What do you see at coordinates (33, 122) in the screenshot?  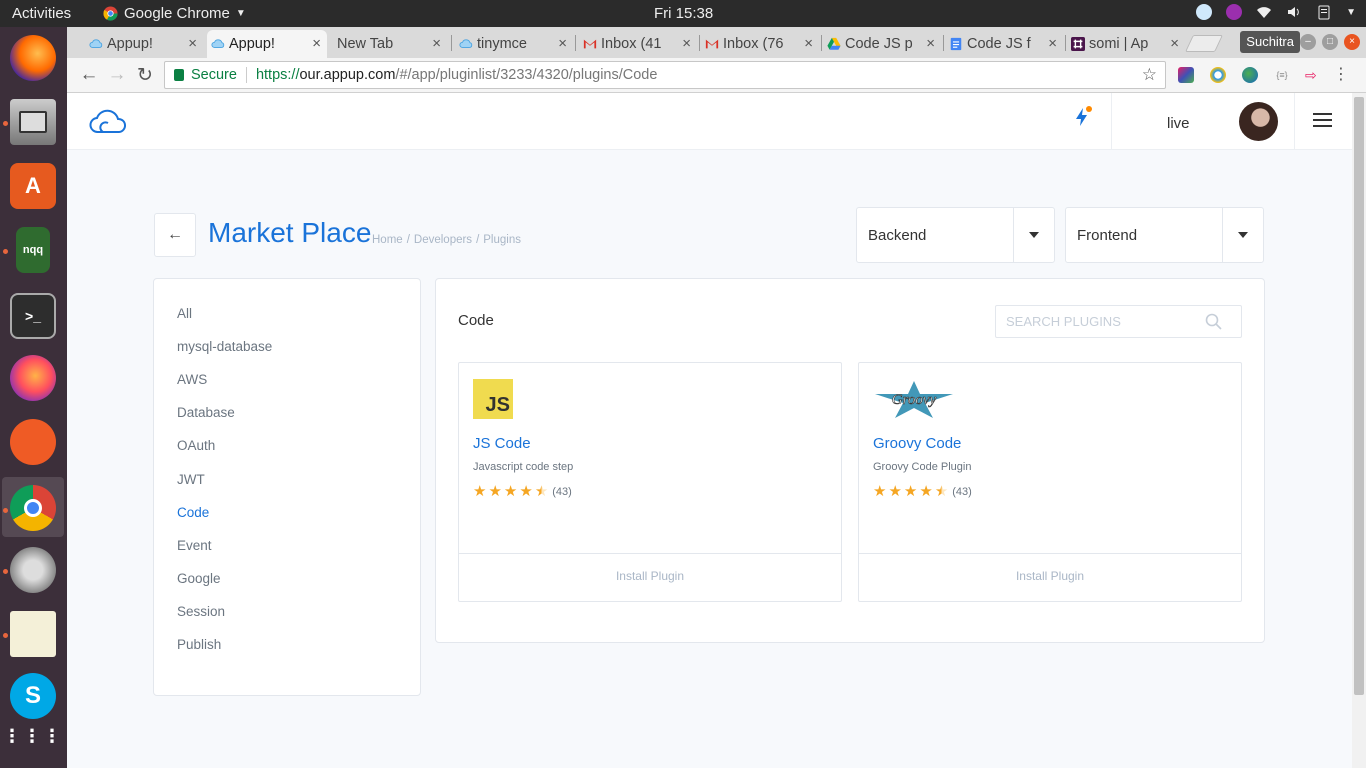 I see `files-launcher-icon` at bounding box center [33, 122].